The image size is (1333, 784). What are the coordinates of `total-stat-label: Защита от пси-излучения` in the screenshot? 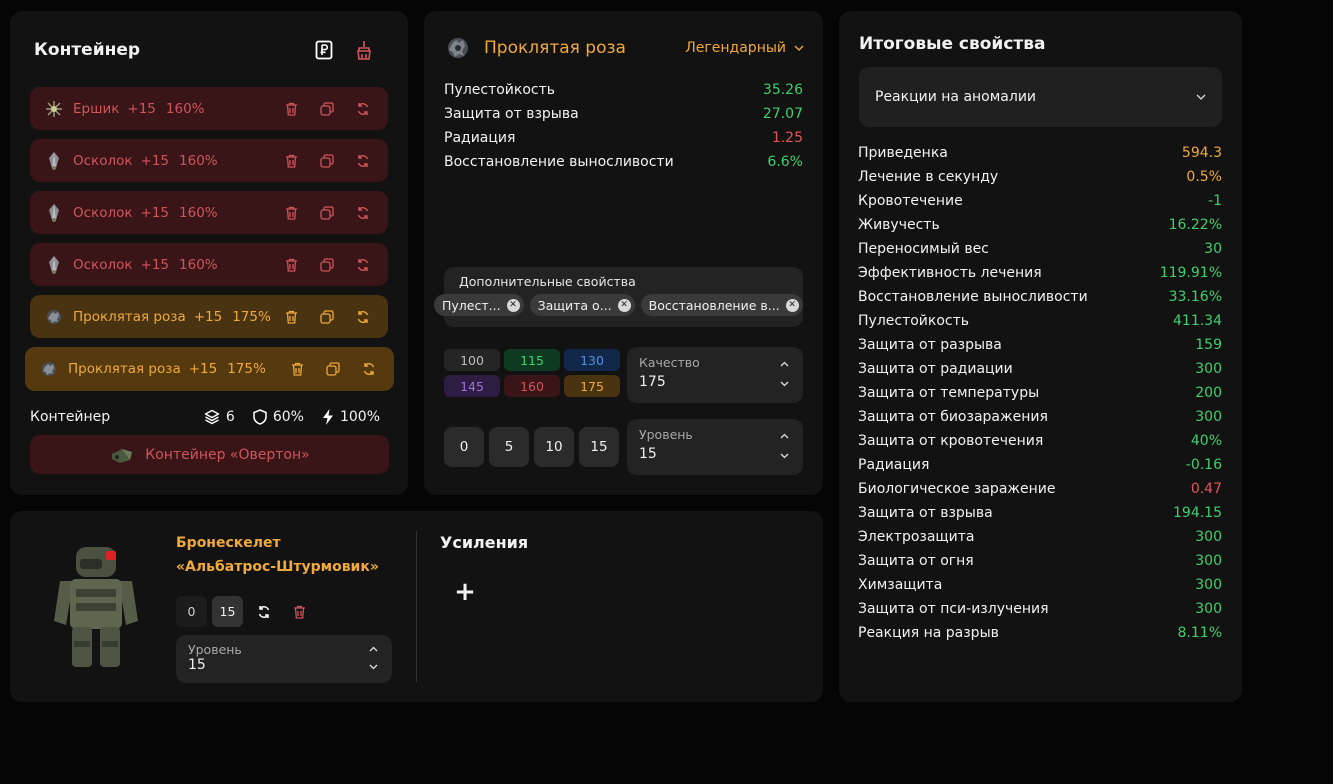 It's located at (953, 609).